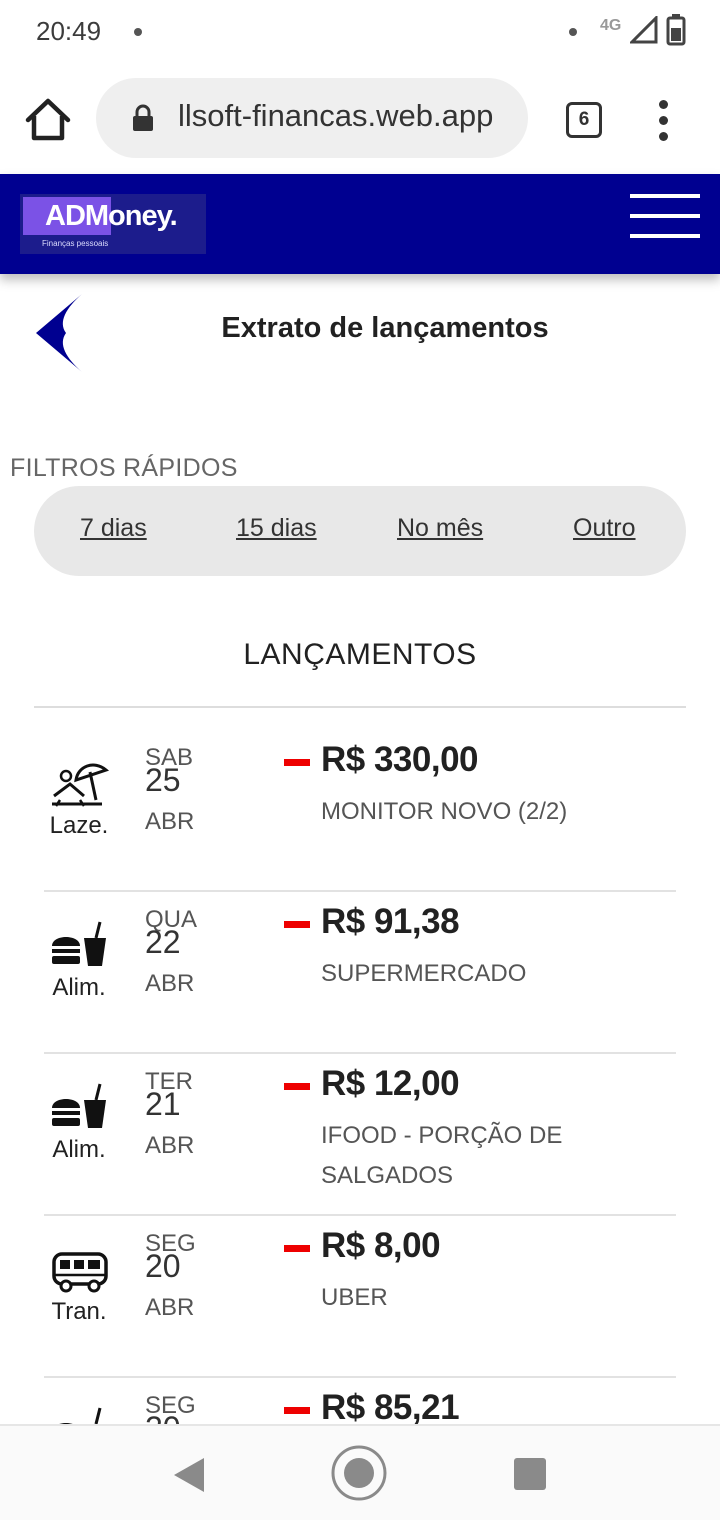  I want to click on filter-this-month: No mês, so click(440, 528).